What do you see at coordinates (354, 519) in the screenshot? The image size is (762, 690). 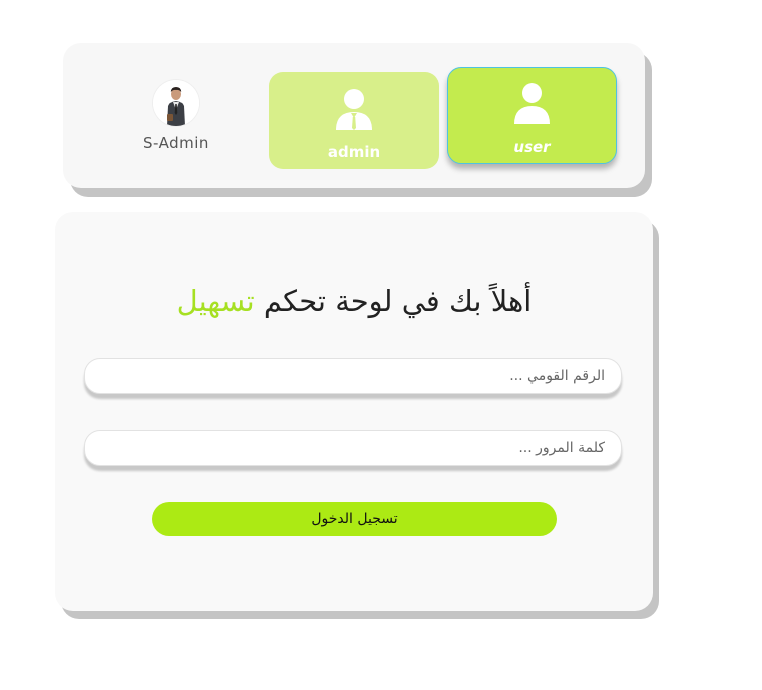 I see `login-button: تسجيل الدخول` at bounding box center [354, 519].